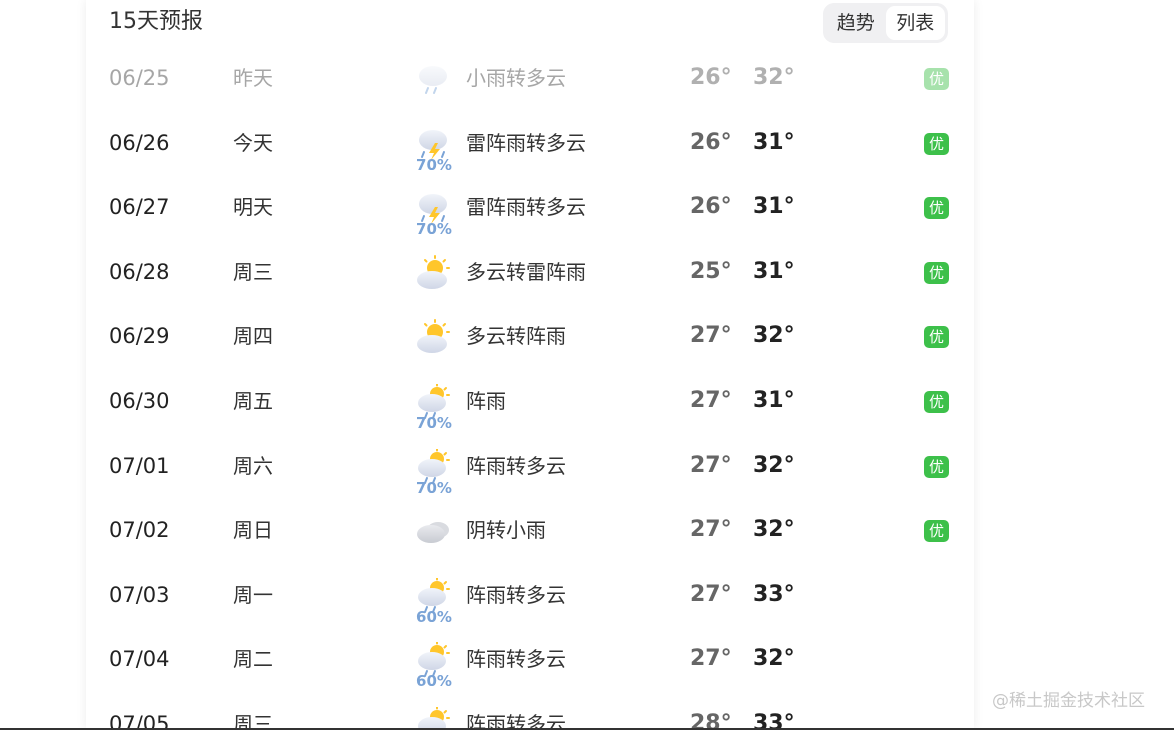 The width and height of the screenshot is (1174, 730). Describe the element at coordinates (1068, 701) in the screenshot. I see `watermark: @稀土掘金技术社区` at that location.